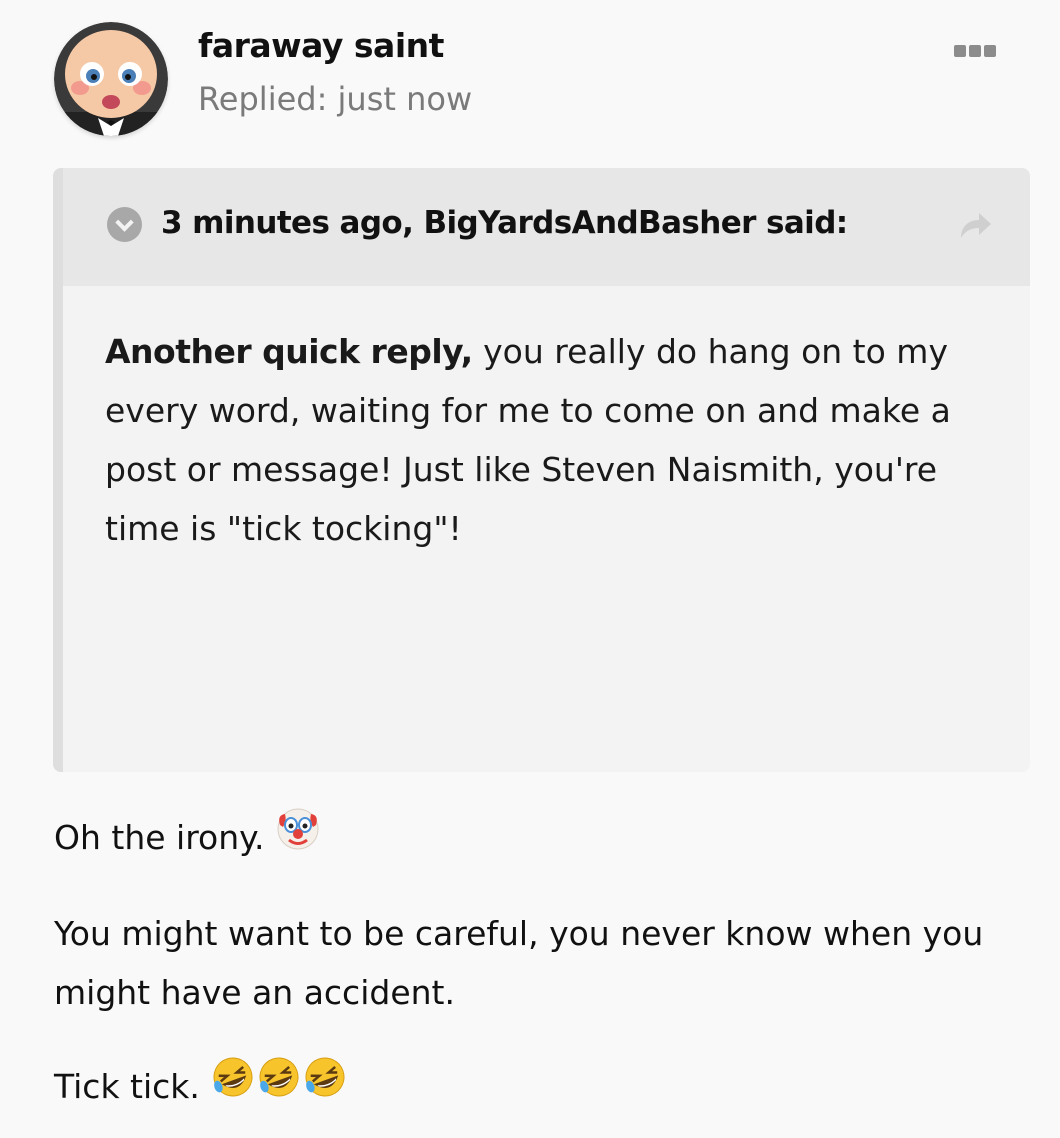 Image resolution: width=1060 pixels, height=1138 pixels. I want to click on ellipsis-icon, so click(977, 51).